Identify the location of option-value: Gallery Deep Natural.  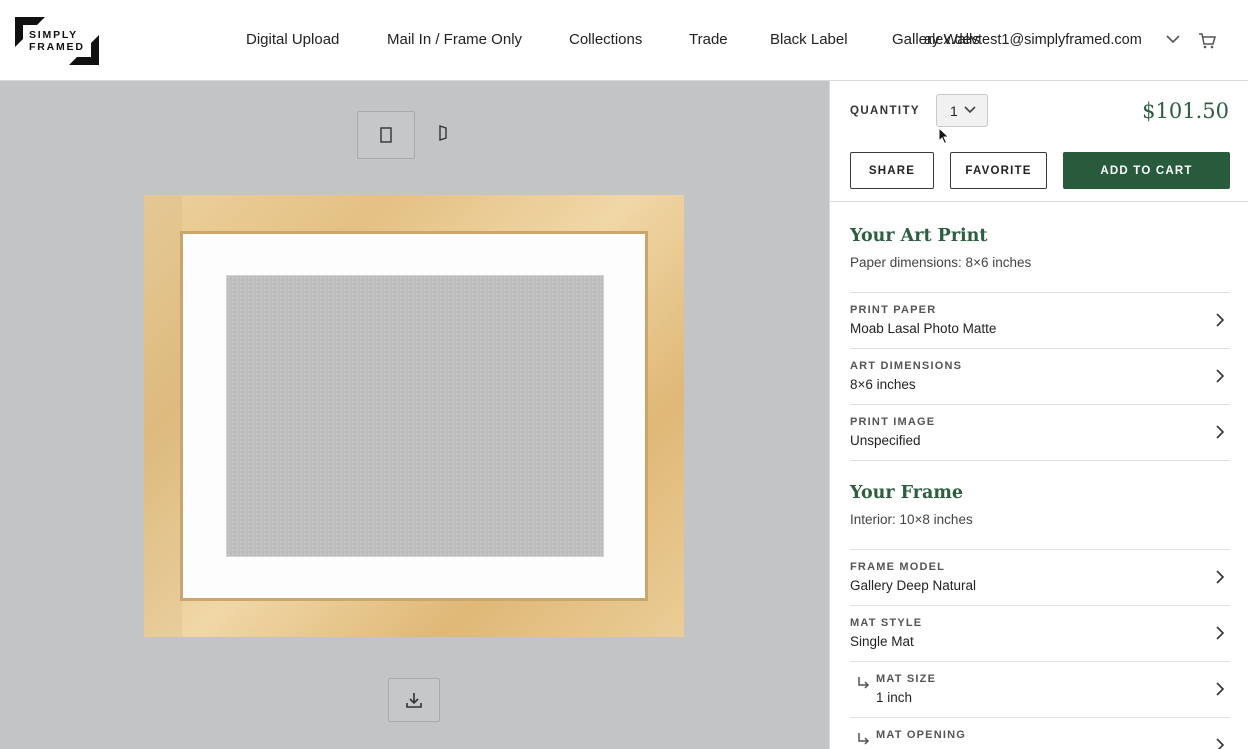
(913, 585).